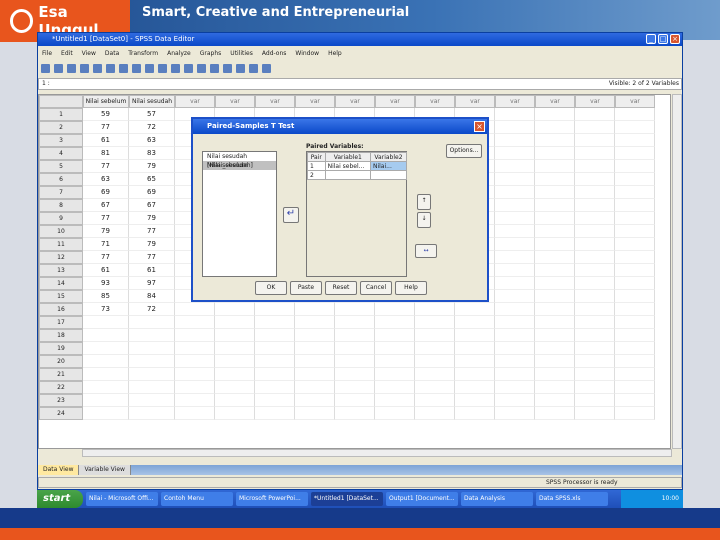  I want to click on data-cell: 57, so click(152, 114).